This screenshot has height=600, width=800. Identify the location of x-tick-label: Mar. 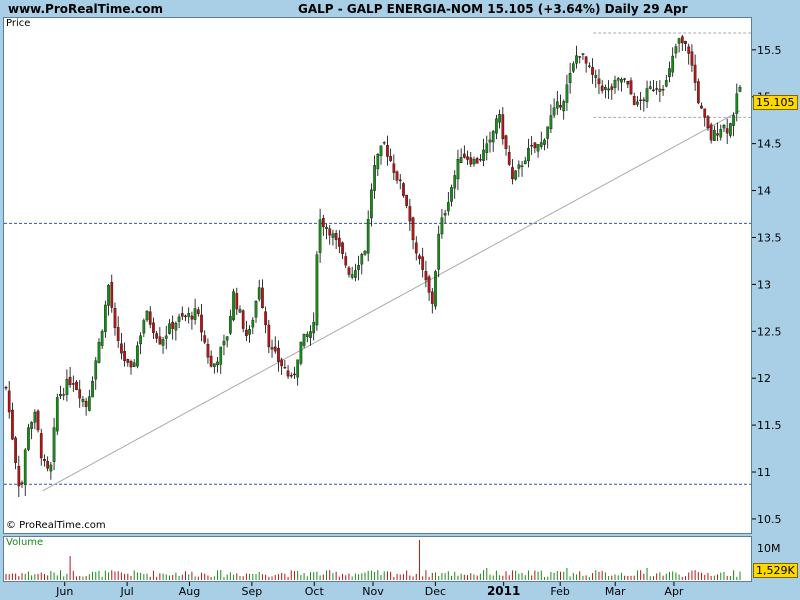
(615, 591).